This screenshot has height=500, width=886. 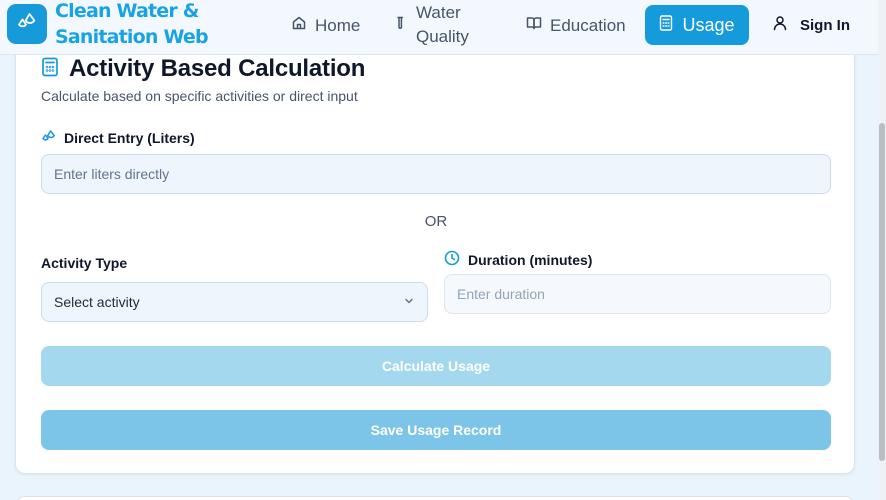 I want to click on card-header: Activity Based Calculation, so click(x=203, y=69).